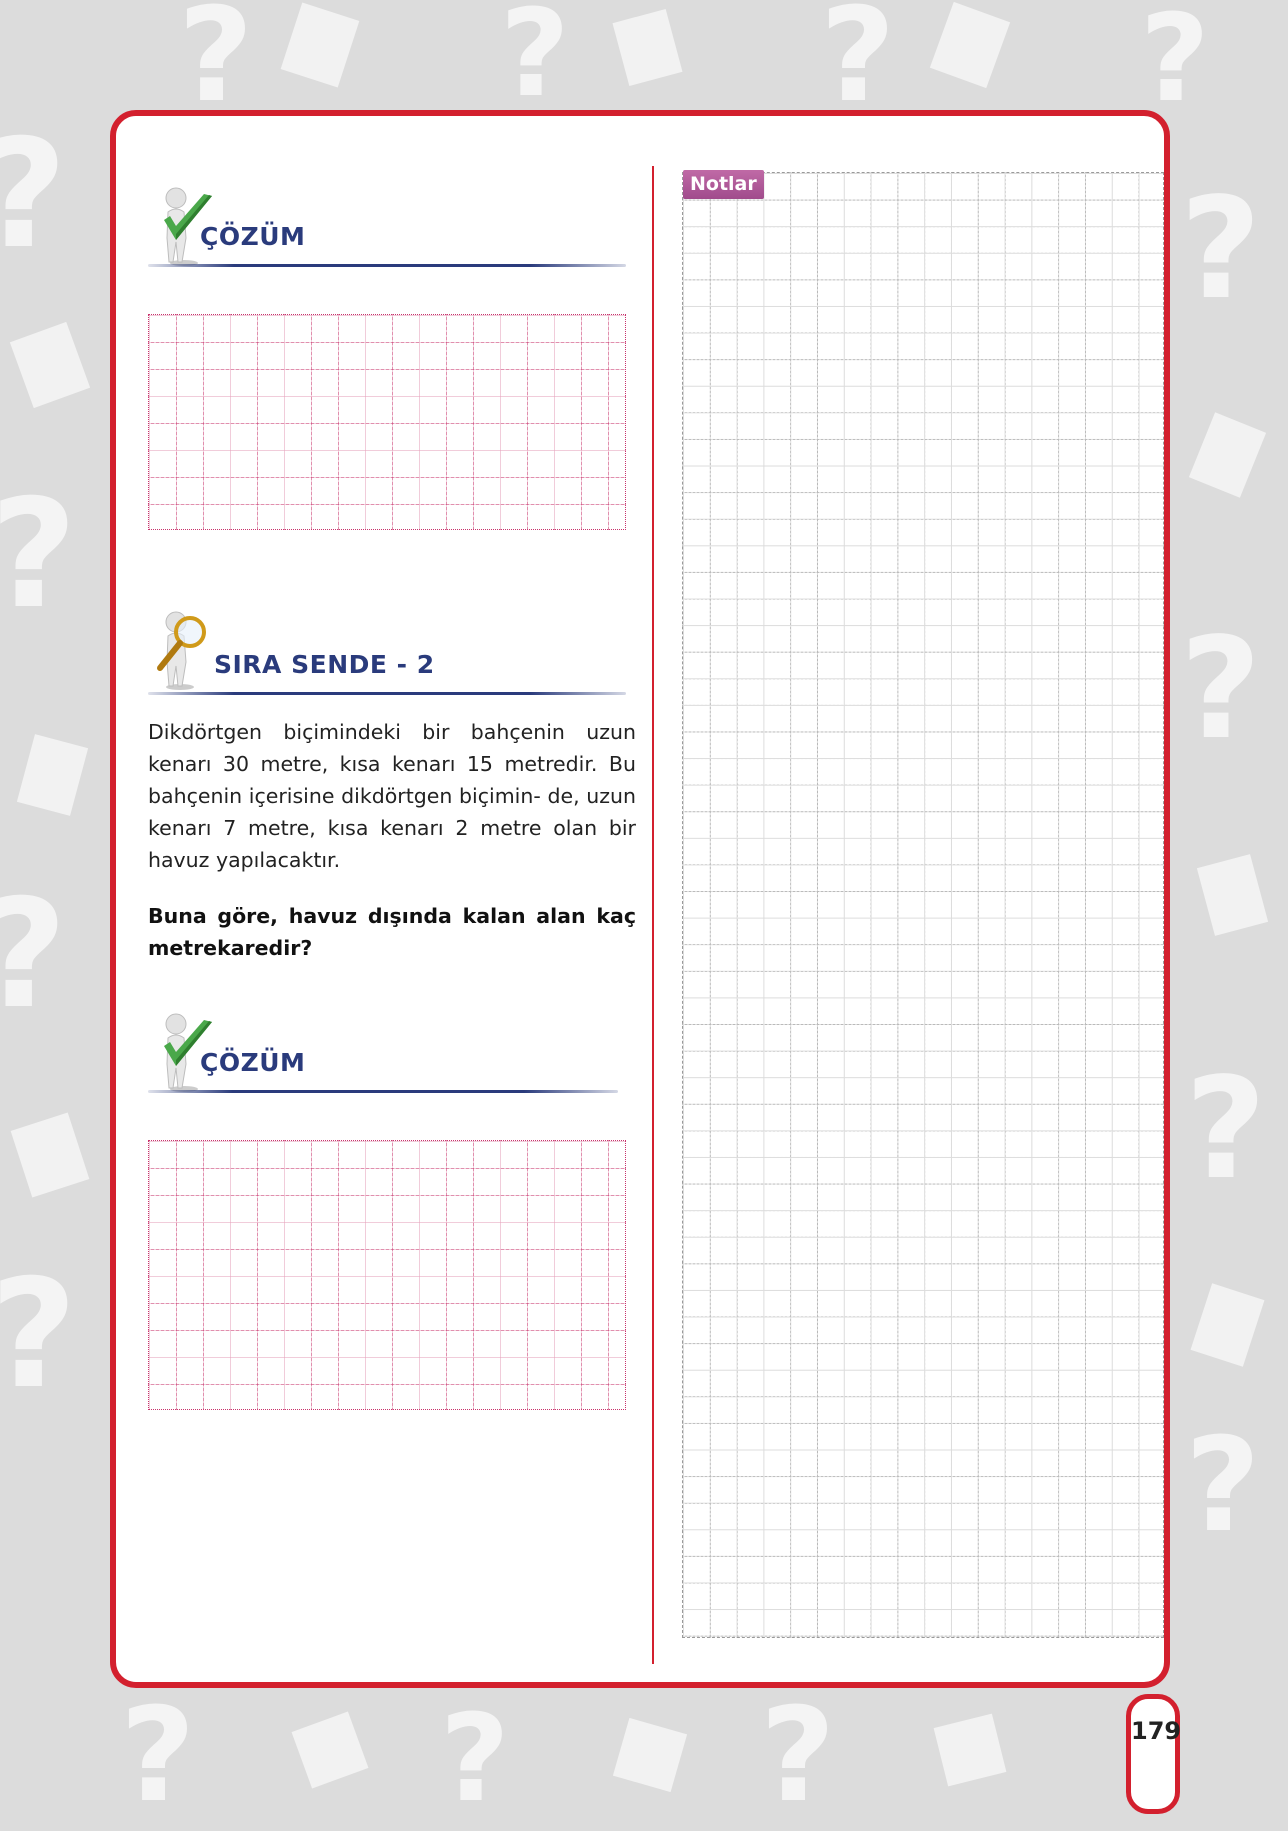 Image resolution: width=1288 pixels, height=1831 pixels. I want to click on question-line: metrekaredir?, so click(230, 948).